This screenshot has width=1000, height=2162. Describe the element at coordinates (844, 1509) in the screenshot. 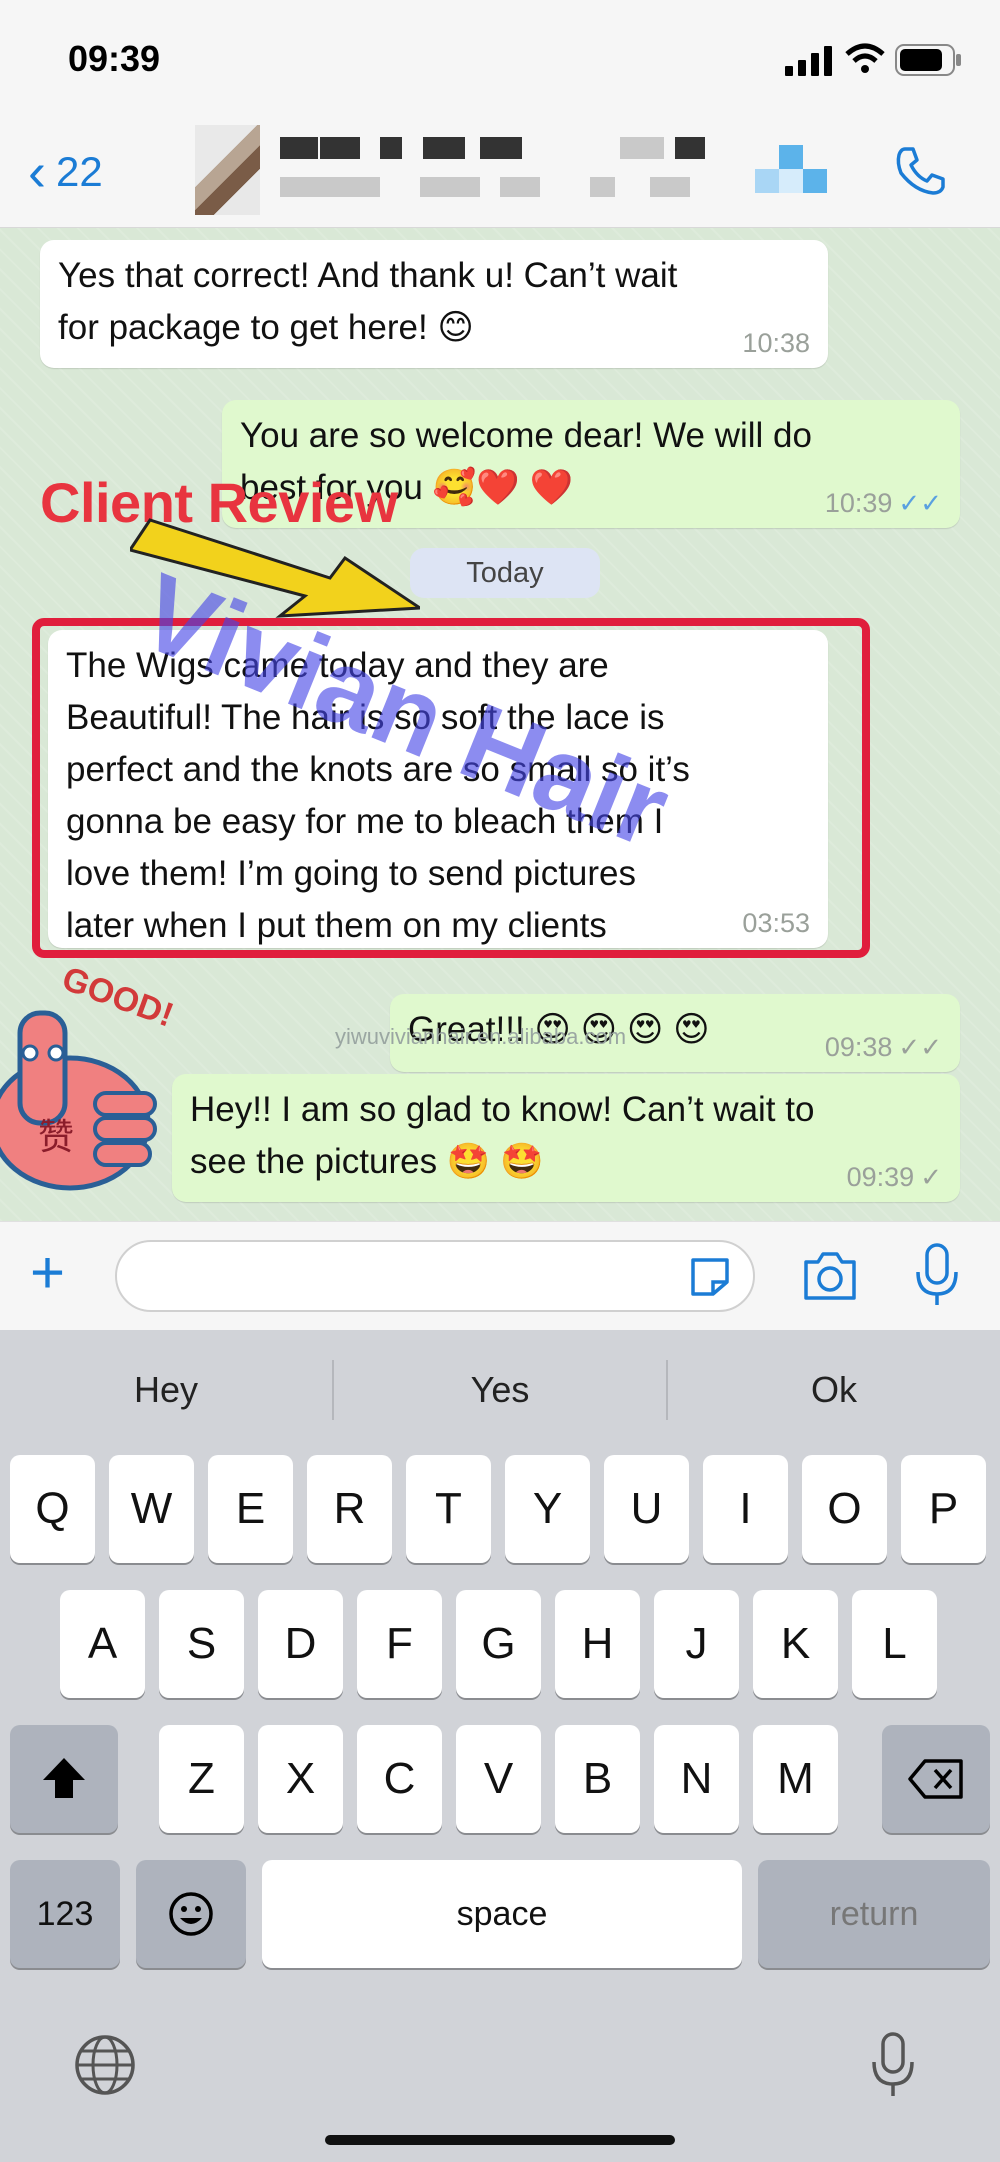

I see `key-o: O` at that location.